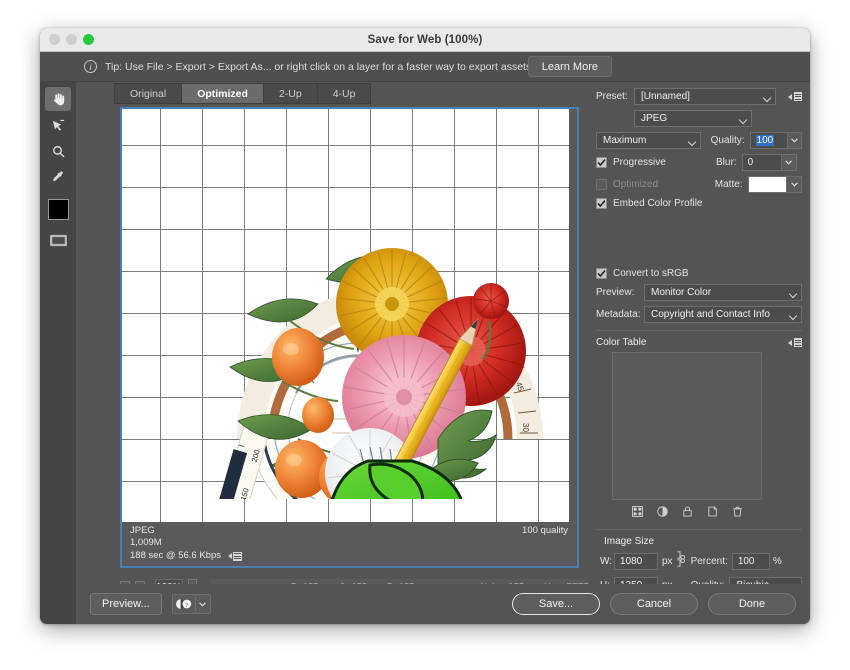 This screenshot has width=850, height=670. What do you see at coordinates (767, 184) in the screenshot?
I see `matte-color-swatch` at bounding box center [767, 184].